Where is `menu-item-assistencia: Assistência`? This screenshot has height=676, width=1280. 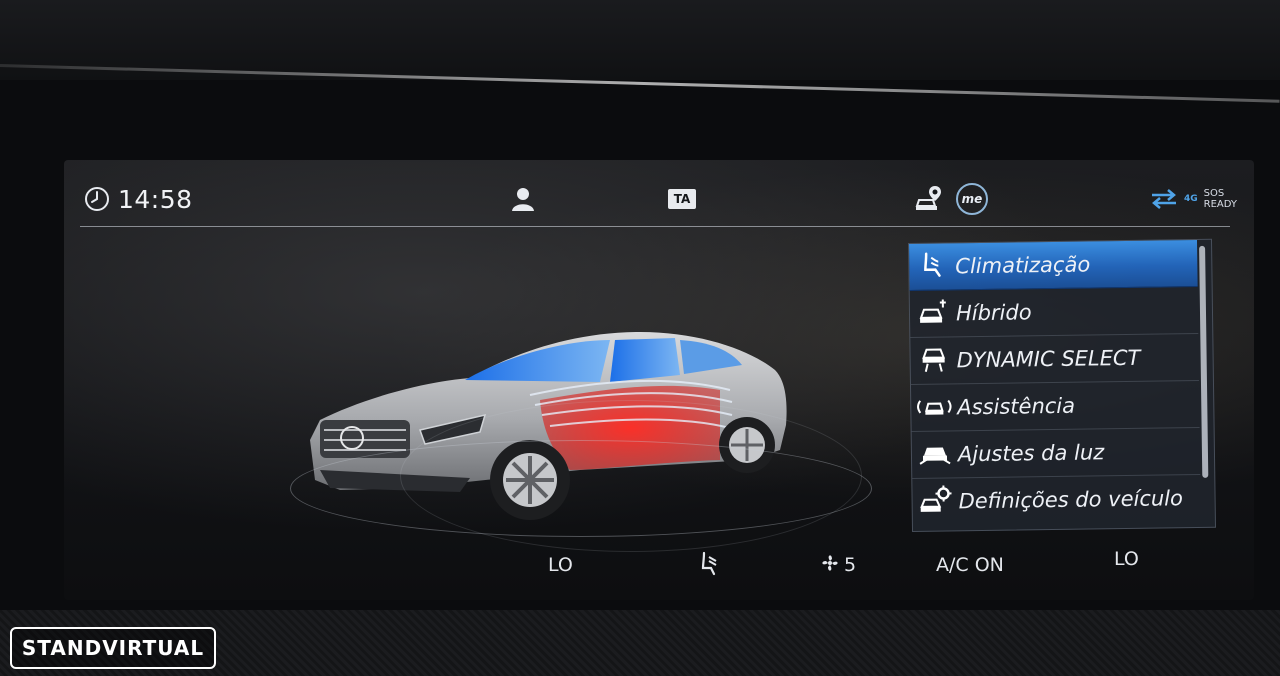
menu-item-assistencia: Assistência is located at coordinates (1055, 406).